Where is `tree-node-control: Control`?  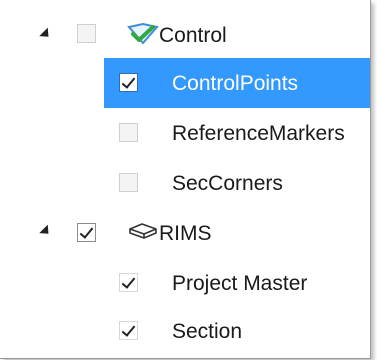 tree-node-control: Control is located at coordinates (185, 36).